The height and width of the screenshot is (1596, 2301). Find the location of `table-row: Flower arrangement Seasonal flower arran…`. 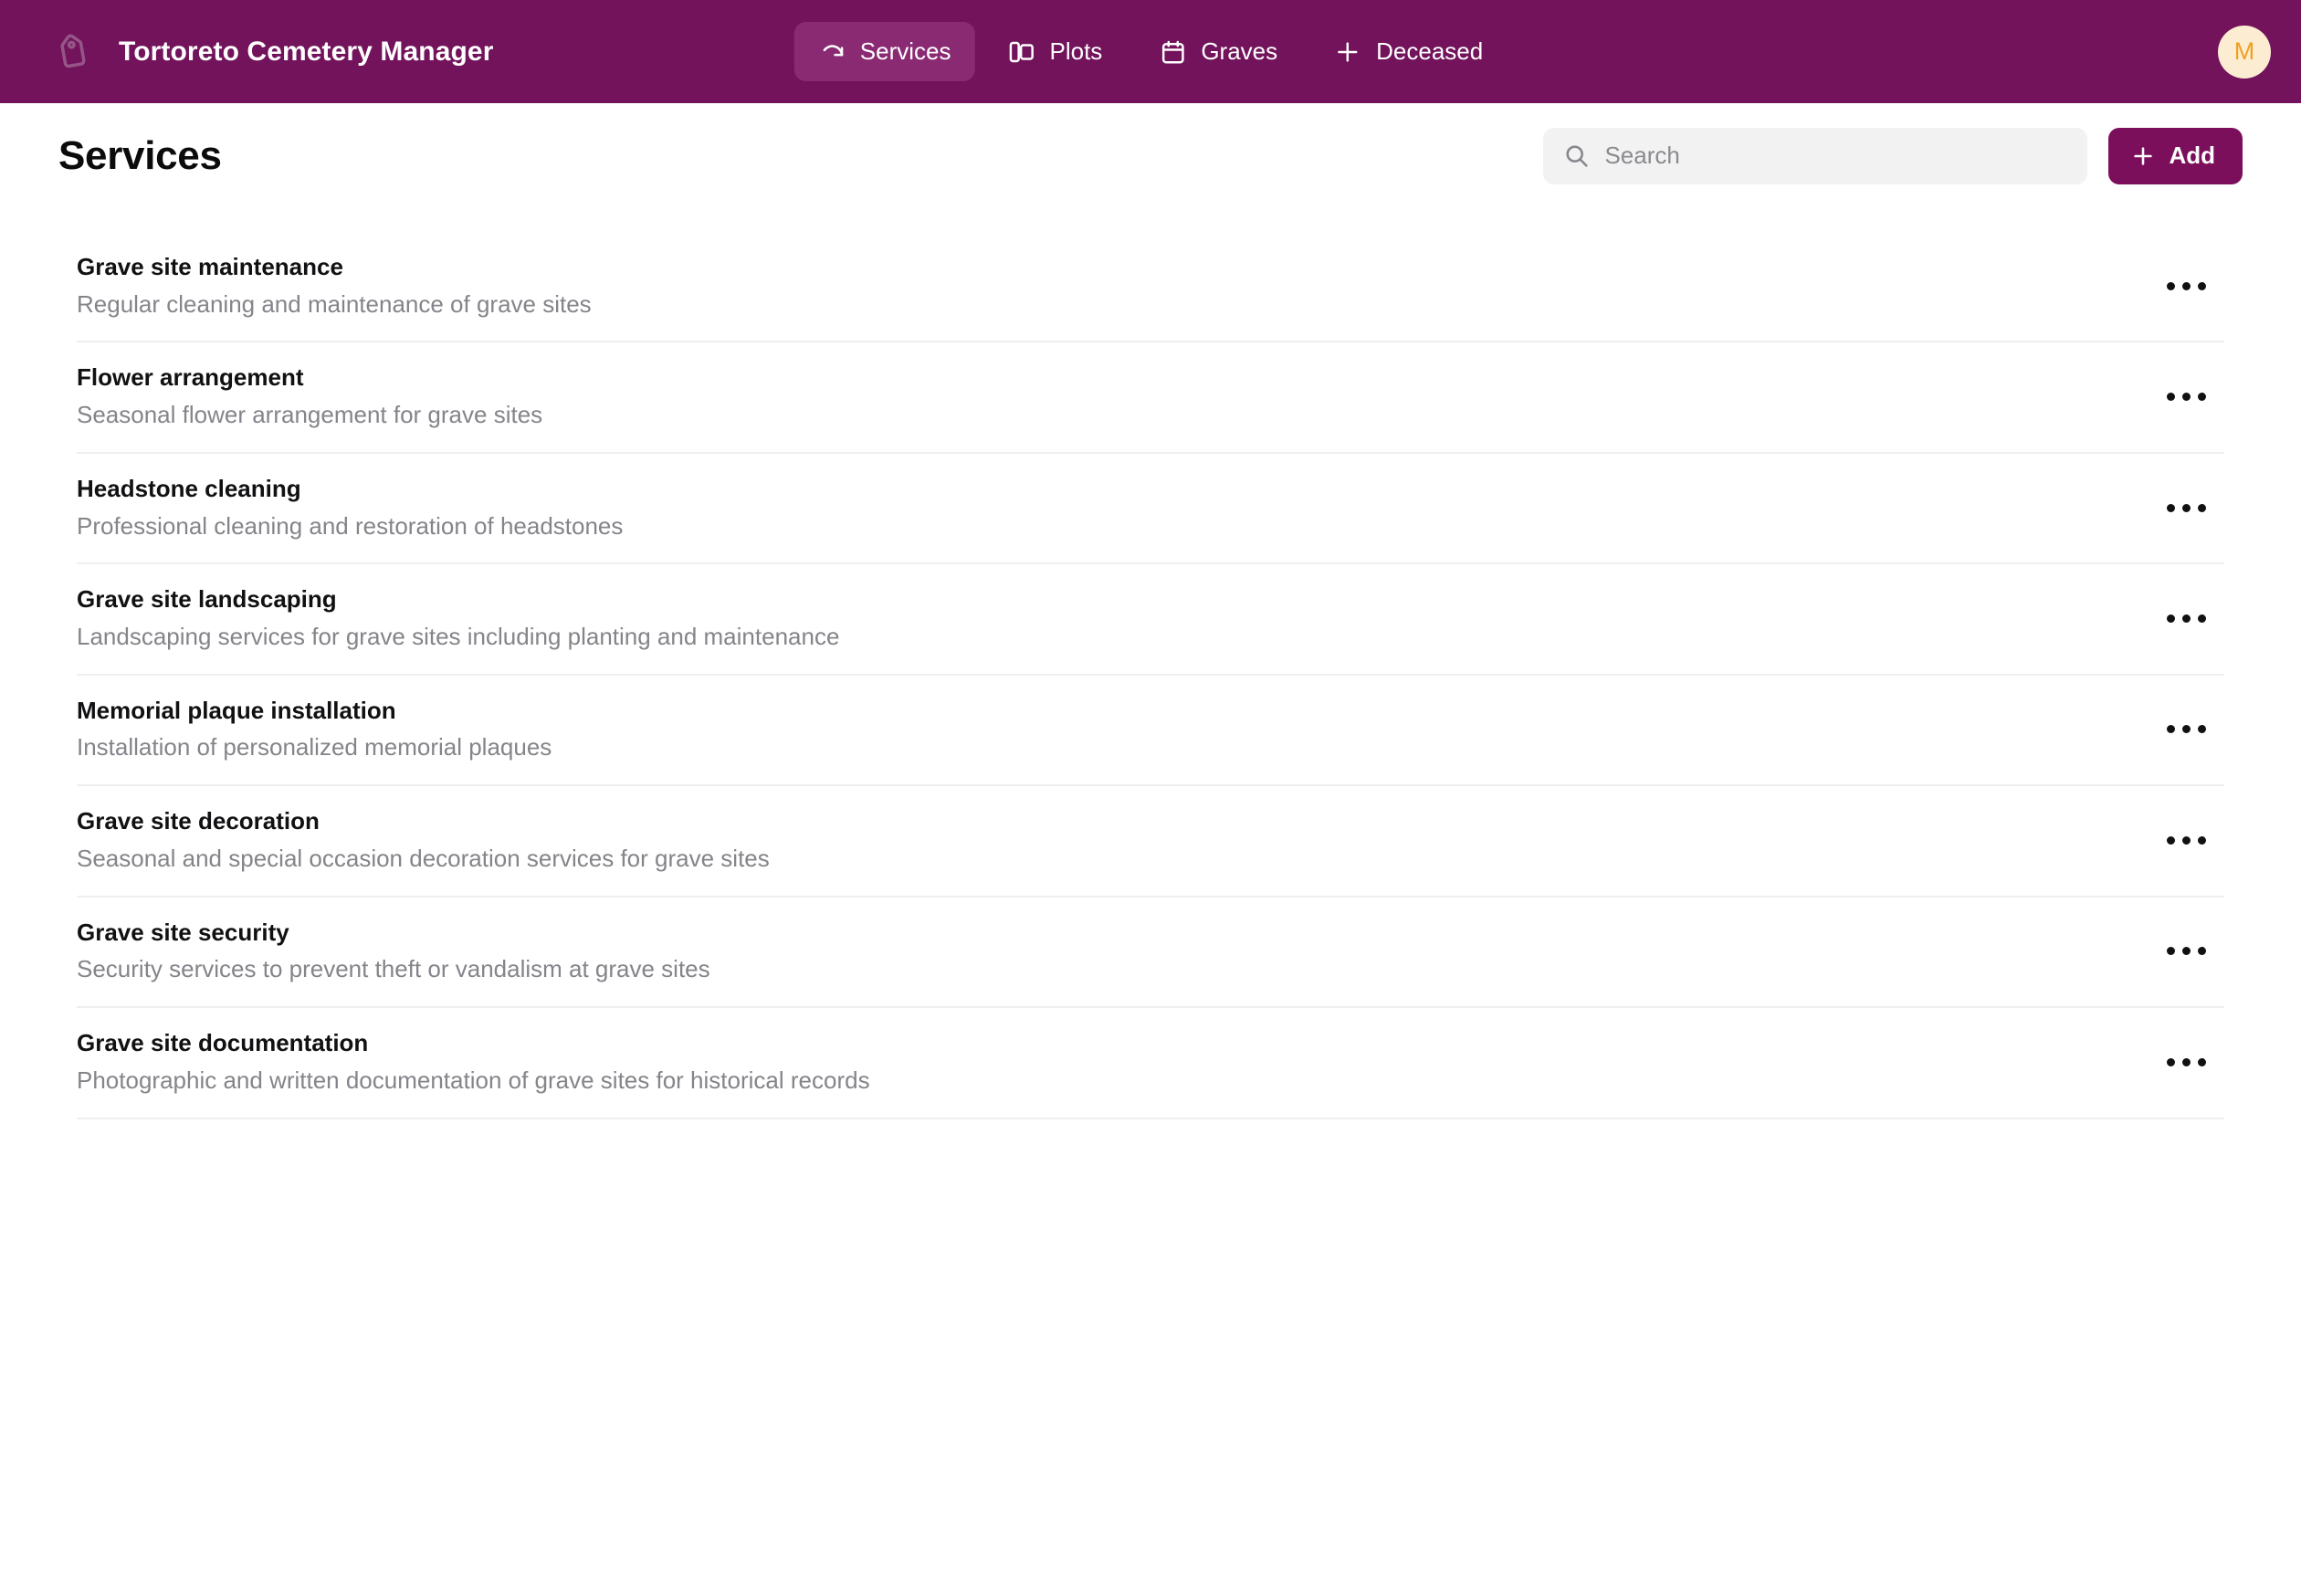

table-row: Flower arrangement Seasonal flower arran… is located at coordinates (1150, 398).